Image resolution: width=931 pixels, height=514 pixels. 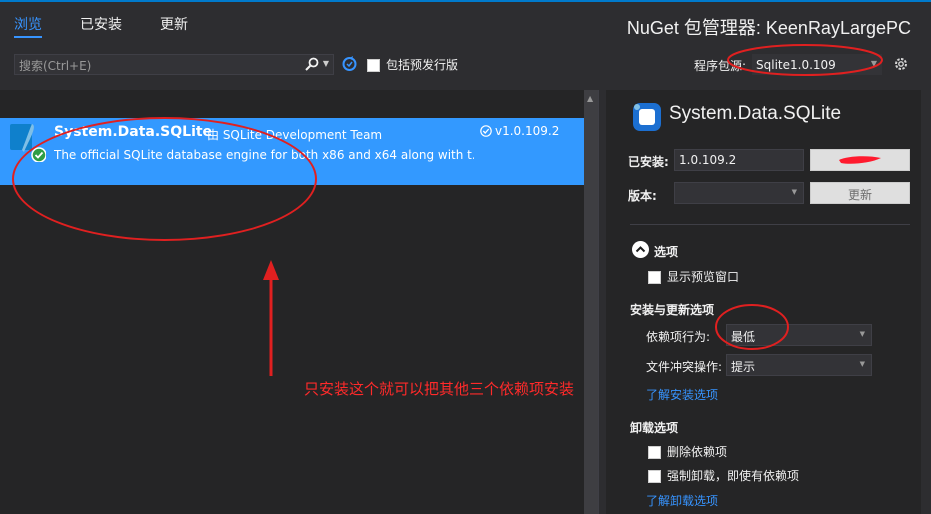 I want to click on force-uninstall-label: 强制卸载，即使有依赖项, so click(x=733, y=476).